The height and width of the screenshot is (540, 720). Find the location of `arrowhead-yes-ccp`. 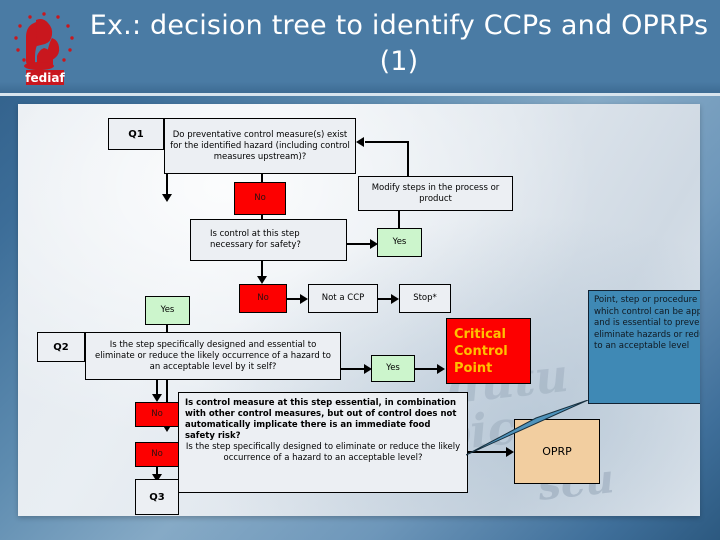

arrowhead-yes-ccp is located at coordinates (441, 369).